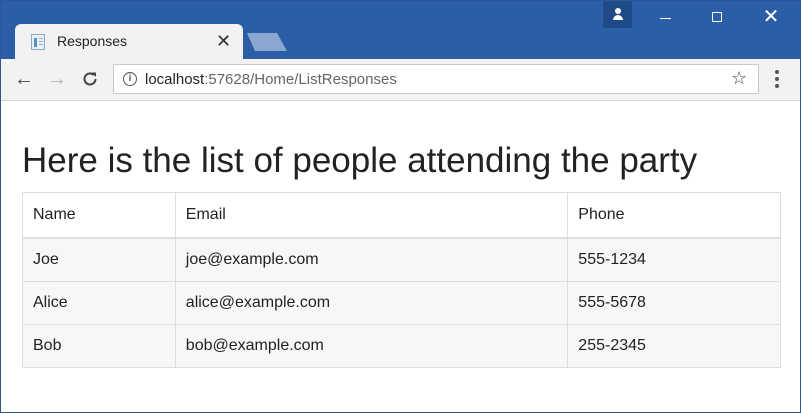  I want to click on cell-email: bob@example.com, so click(371, 346).